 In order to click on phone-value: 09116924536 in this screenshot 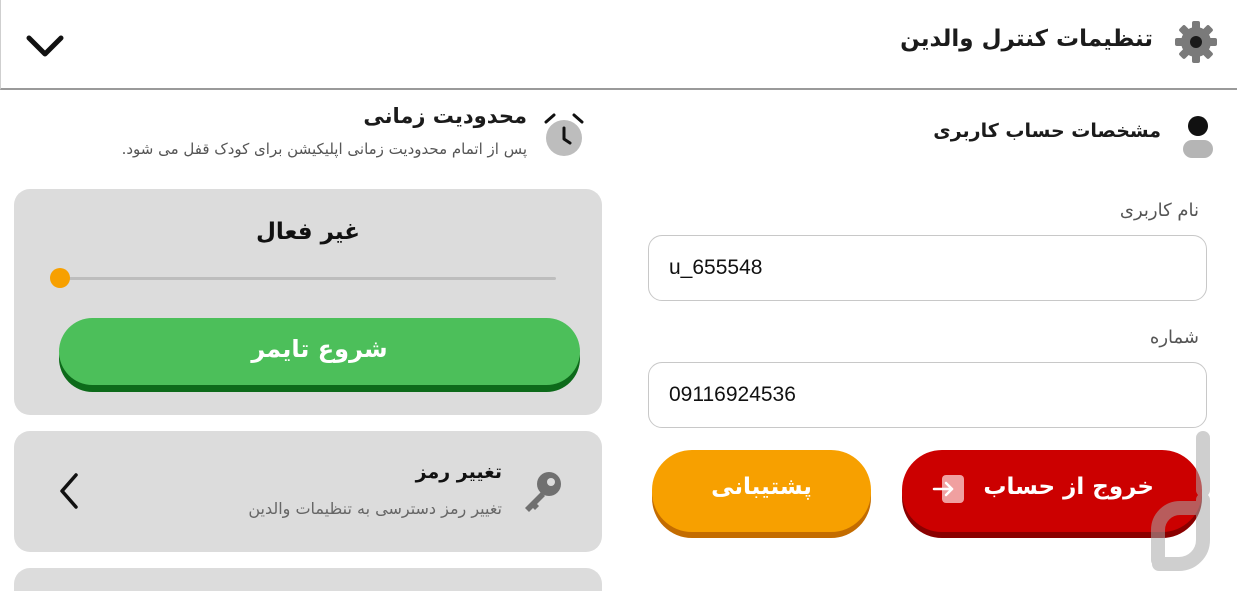, I will do `click(732, 394)`.